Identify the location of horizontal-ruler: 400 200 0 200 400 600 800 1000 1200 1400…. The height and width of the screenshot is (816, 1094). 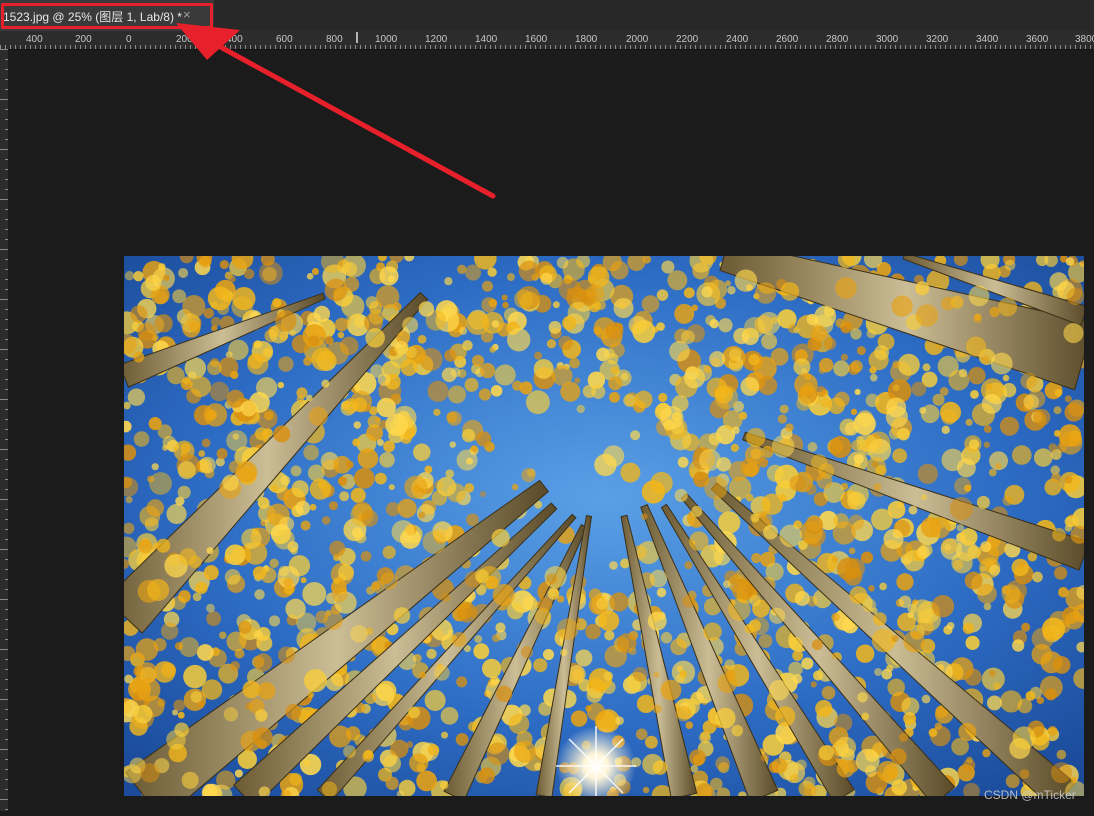
(547, 40).